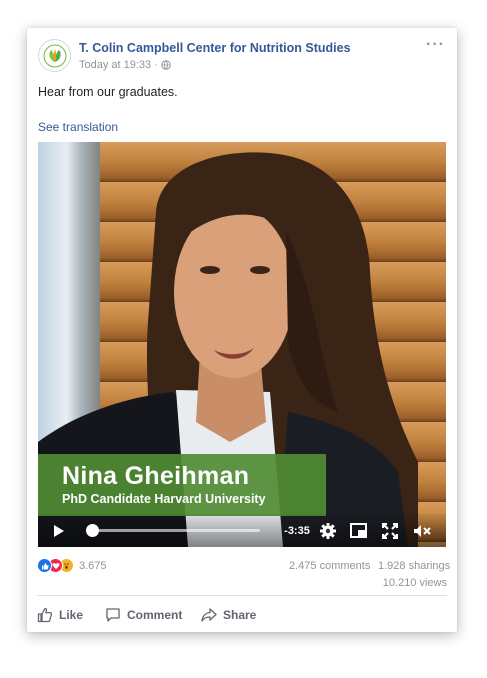 The image size is (487, 678). Describe the element at coordinates (164, 499) in the screenshot. I see `speaker-title: PhD Candidate Harvard University` at that location.